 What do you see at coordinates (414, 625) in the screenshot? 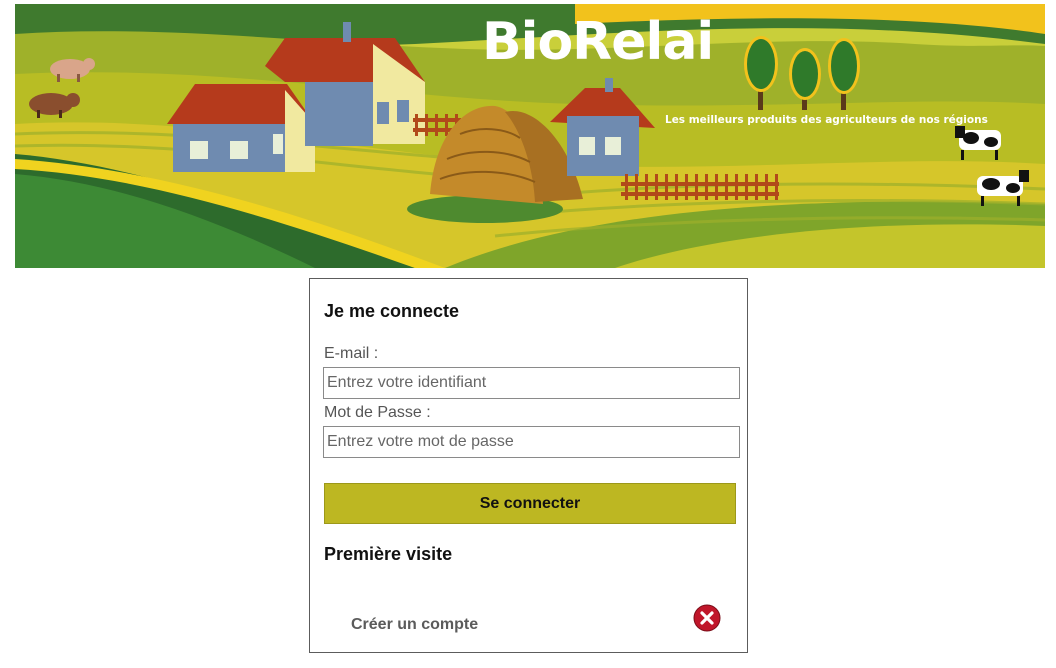
I see `create-account-link: Créer un compte` at bounding box center [414, 625].